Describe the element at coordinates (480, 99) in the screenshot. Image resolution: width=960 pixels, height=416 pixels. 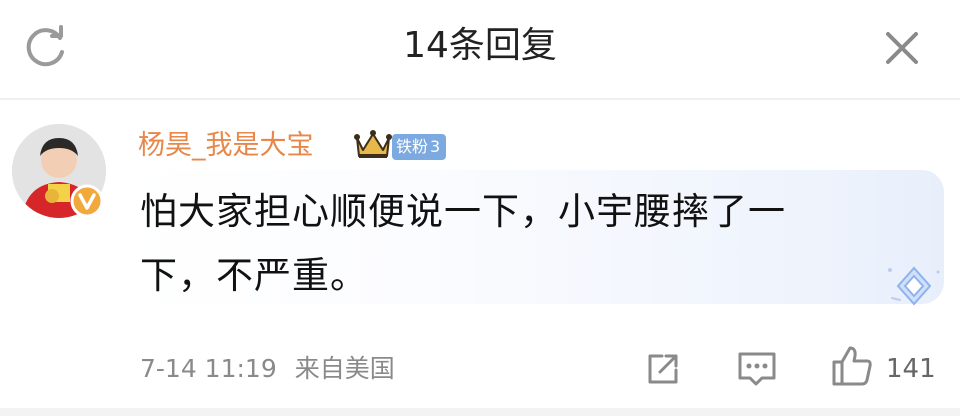
I see `header-divider` at that location.